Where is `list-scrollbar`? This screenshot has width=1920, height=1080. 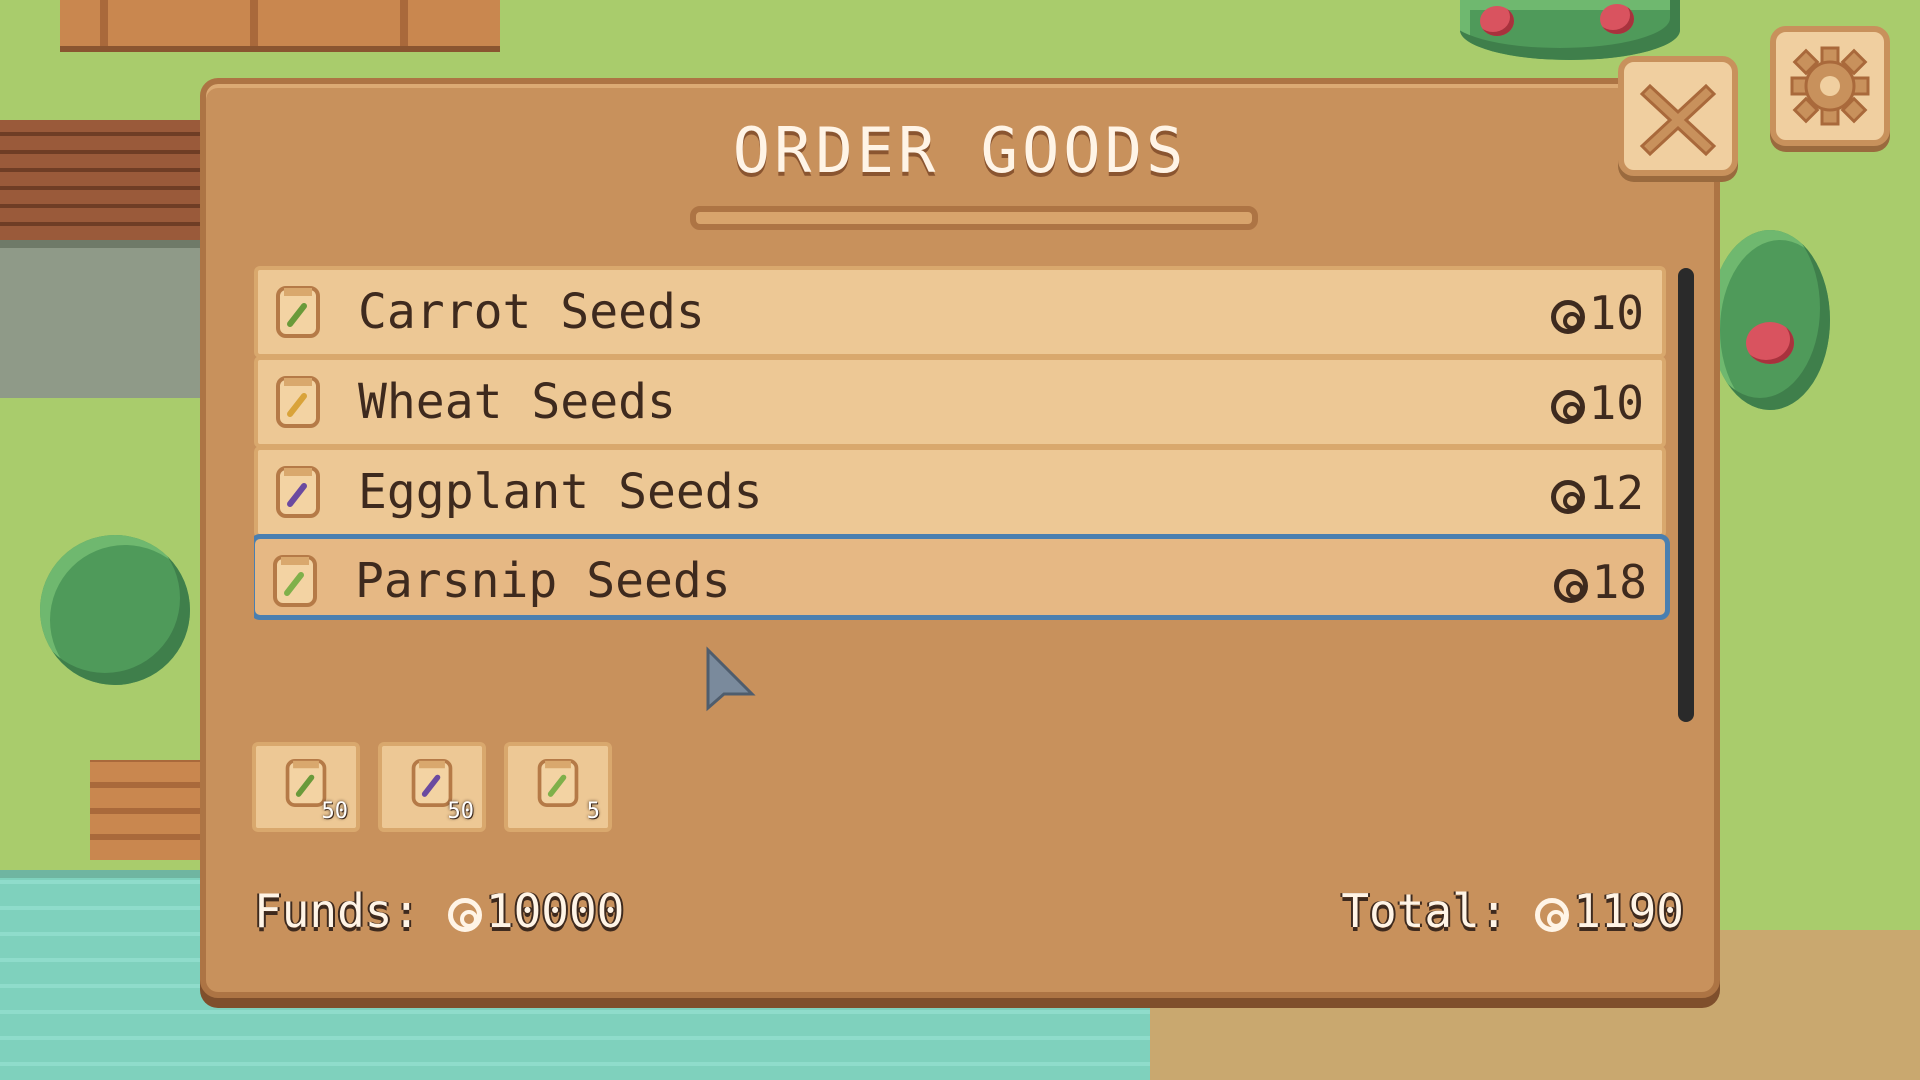 list-scrollbar is located at coordinates (1686, 495).